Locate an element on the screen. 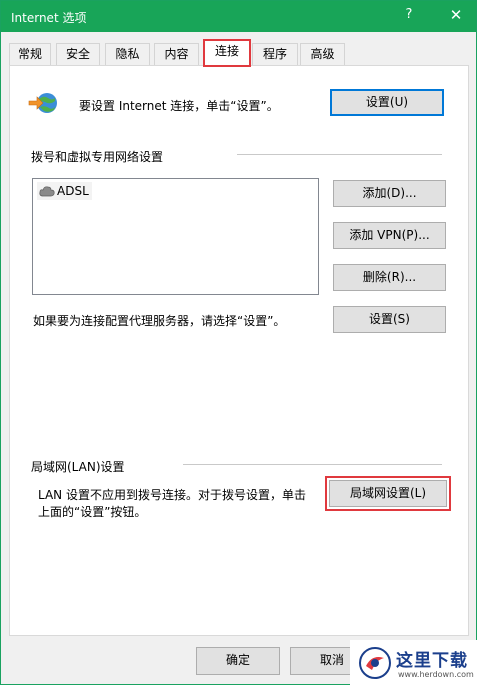 This screenshot has width=477, height=685. site-watermark: 这里下载 www.herdown.com is located at coordinates (413, 662).